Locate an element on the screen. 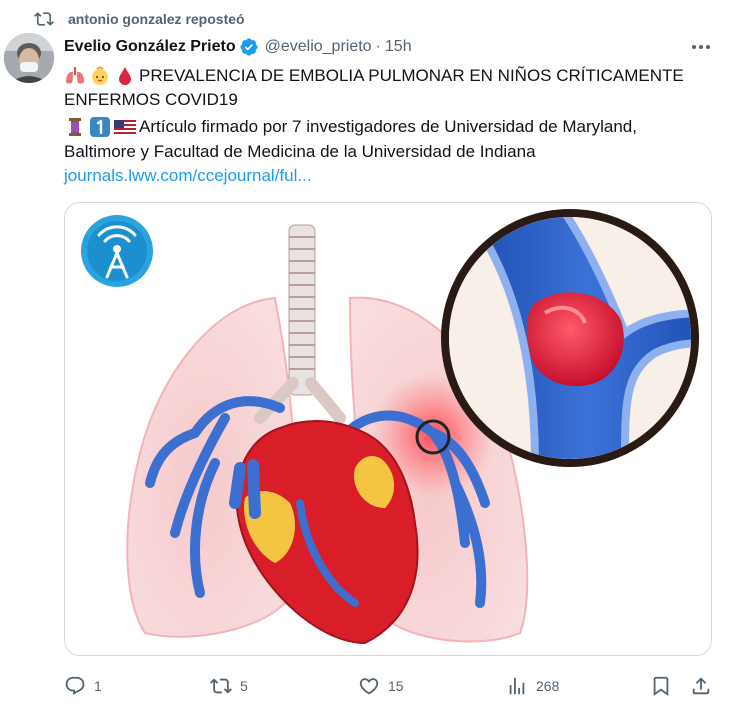 The height and width of the screenshot is (710, 730). repost-button: 5 is located at coordinates (229, 686).